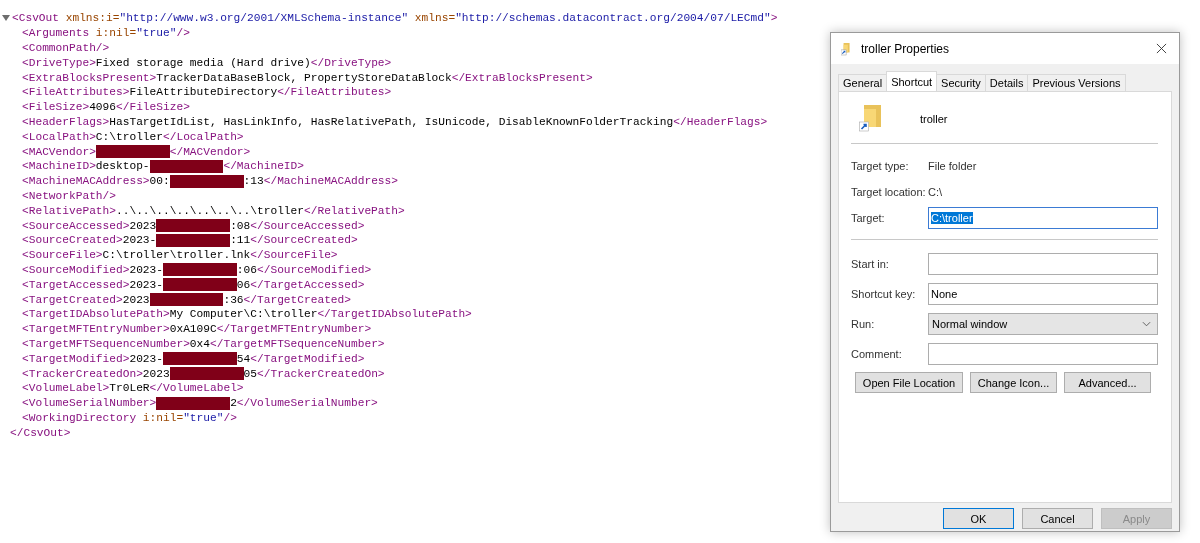 This screenshot has height=543, width=1200. I want to click on close-icon, so click(1161, 48).